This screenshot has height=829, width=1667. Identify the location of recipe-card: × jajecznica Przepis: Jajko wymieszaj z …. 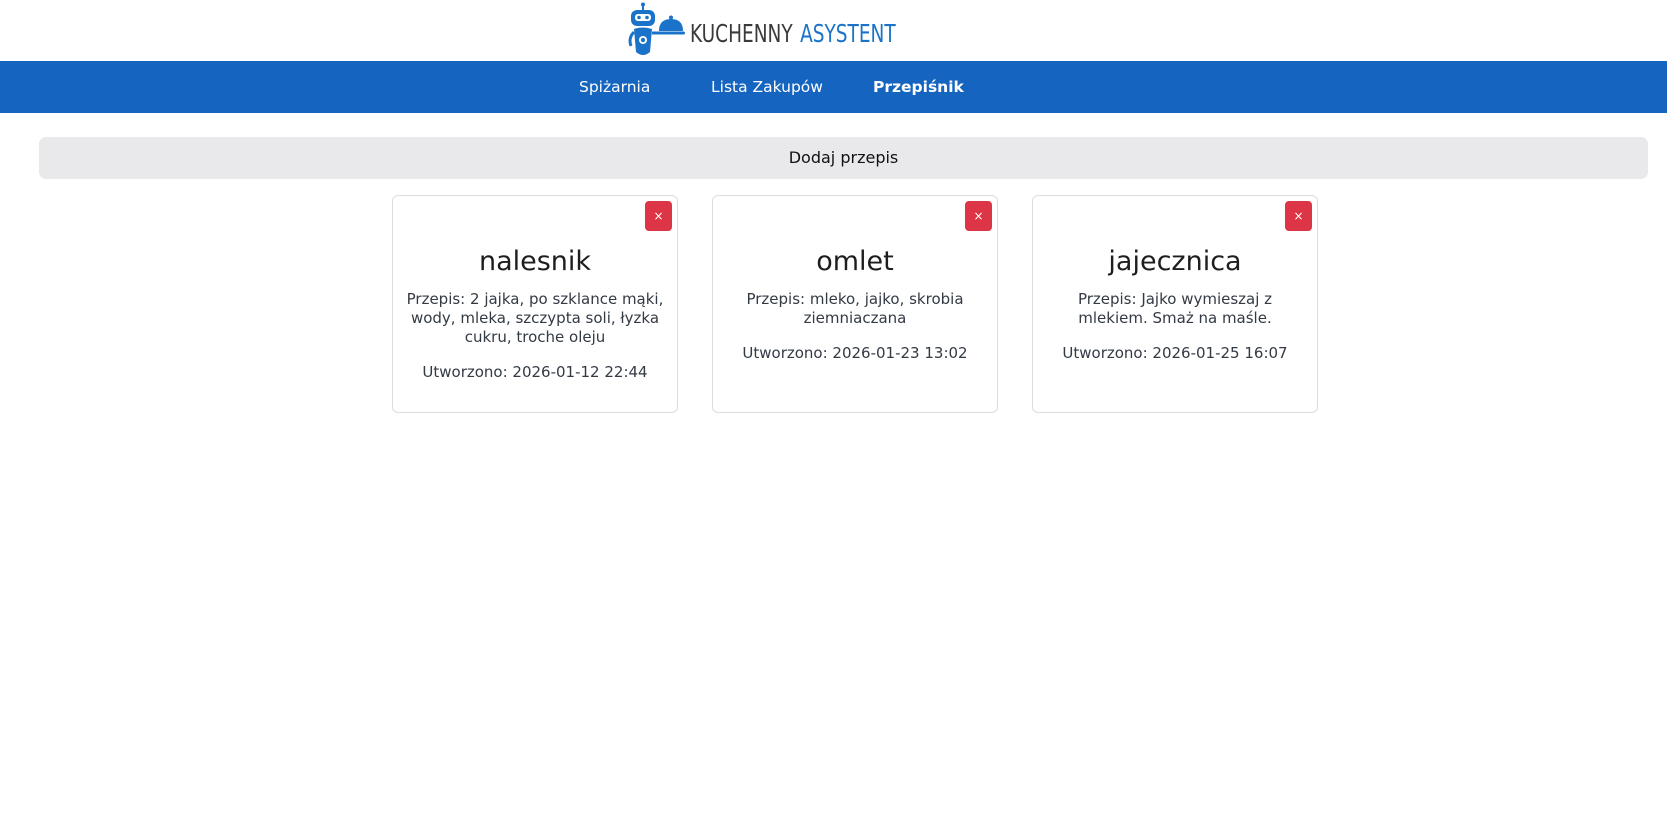
(1175, 304).